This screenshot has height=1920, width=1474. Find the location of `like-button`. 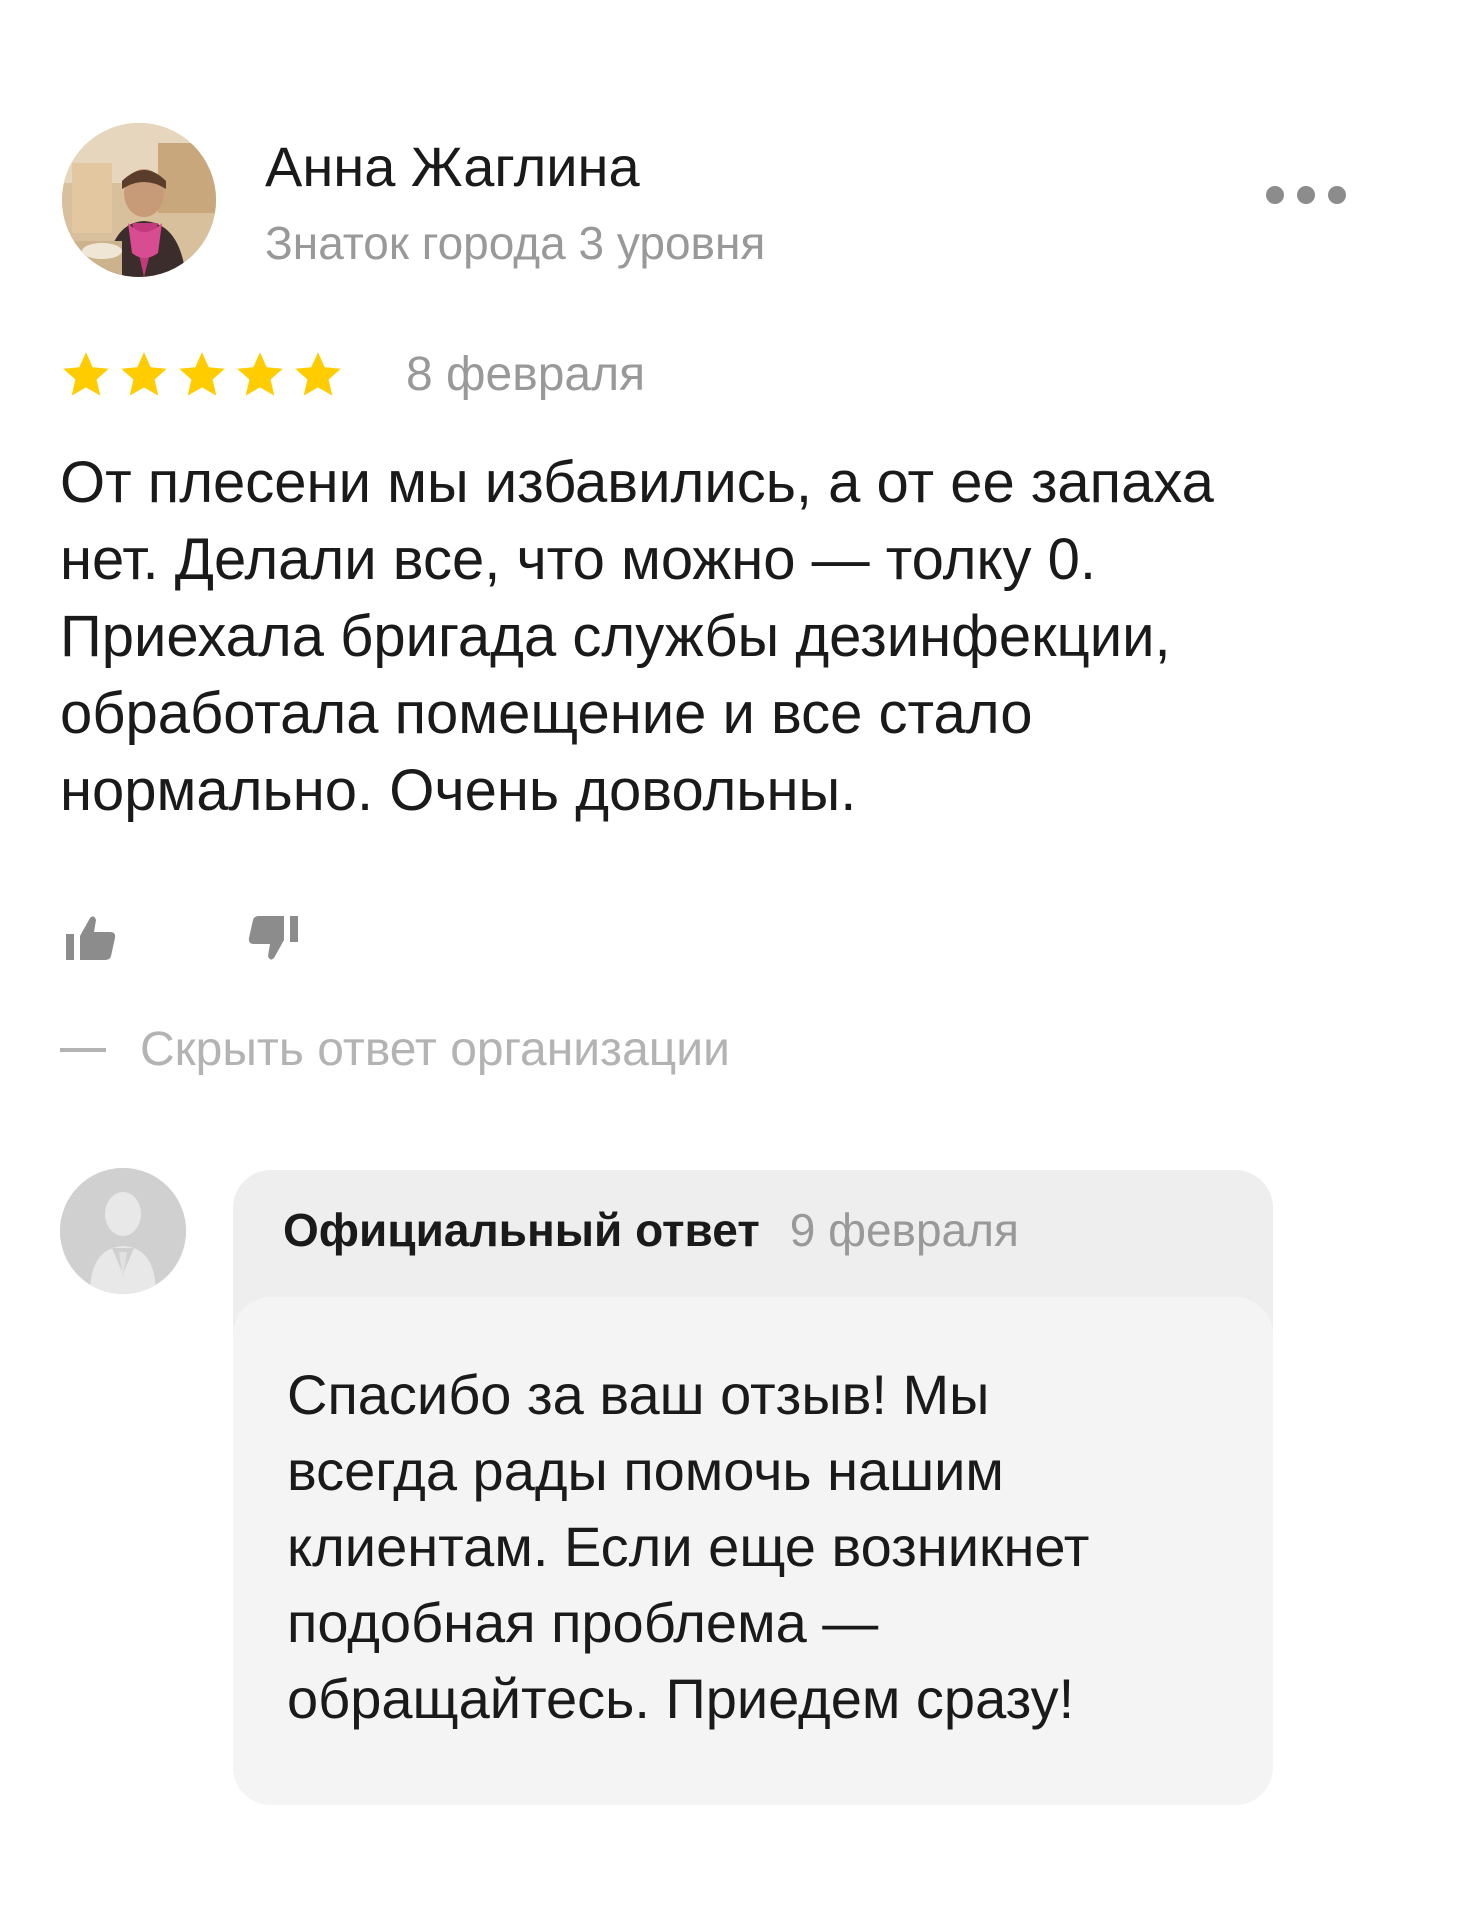

like-button is located at coordinates (91, 939).